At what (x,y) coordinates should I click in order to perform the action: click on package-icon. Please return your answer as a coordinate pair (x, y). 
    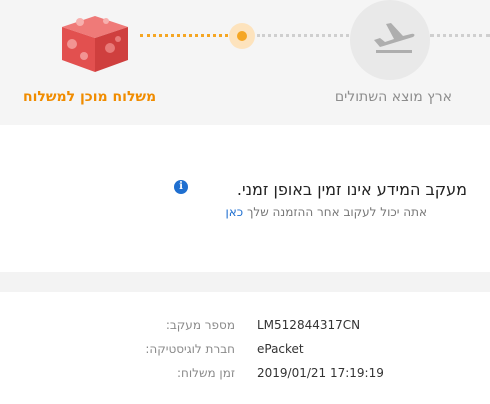
    Looking at the image, I should click on (95, 44).